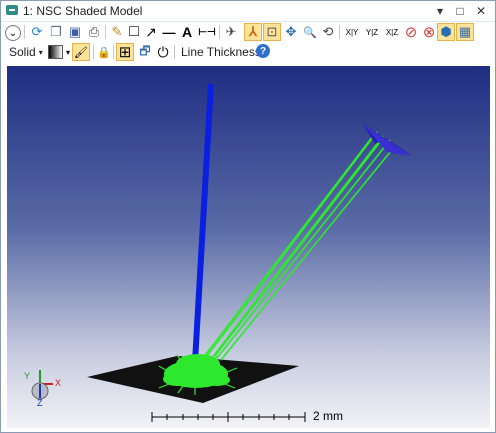 The width and height of the screenshot is (496, 433). Describe the element at coordinates (203, 223) in the screenshot. I see `source-beam` at that location.